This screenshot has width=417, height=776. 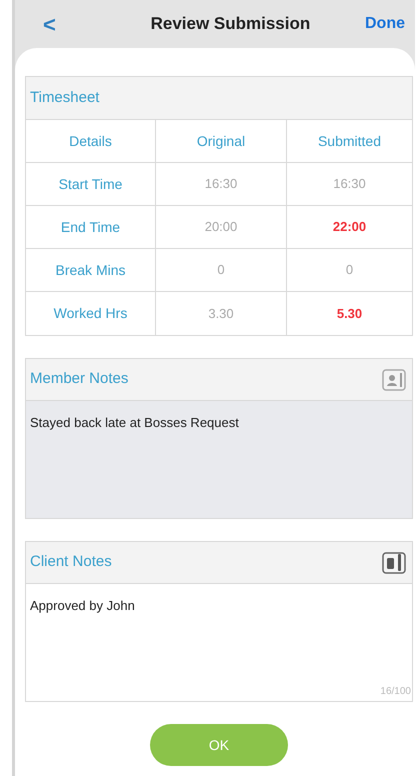 I want to click on phone-pen-icon, so click(x=394, y=562).